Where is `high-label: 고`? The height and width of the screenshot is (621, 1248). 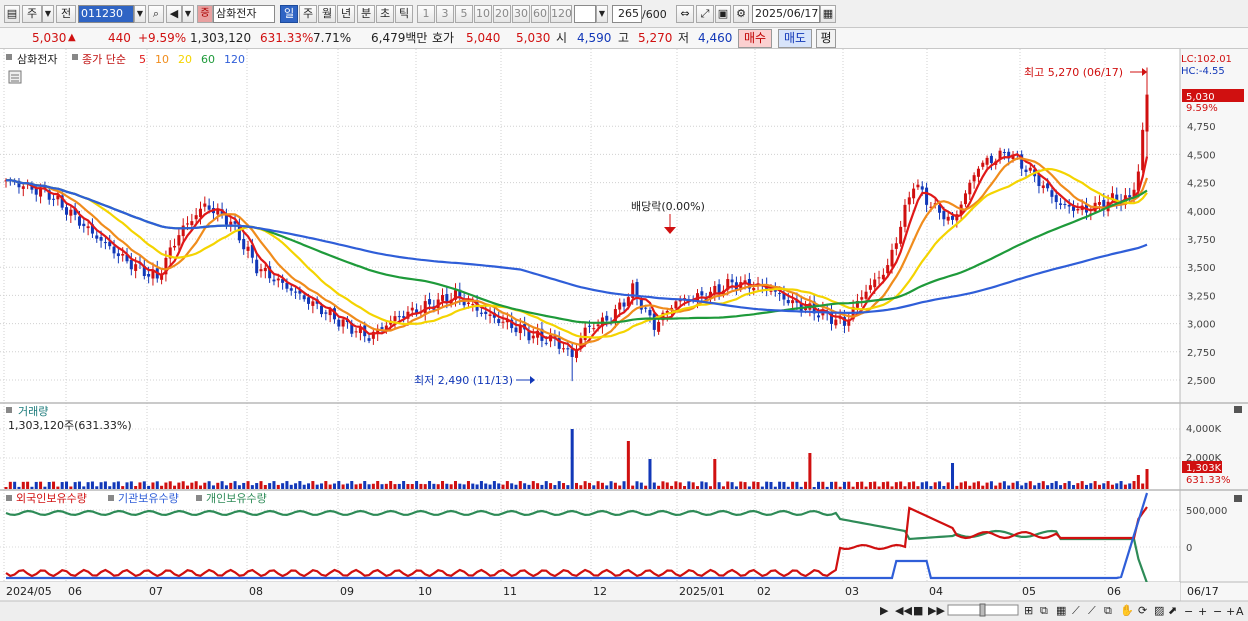 high-label: 고 is located at coordinates (624, 38).